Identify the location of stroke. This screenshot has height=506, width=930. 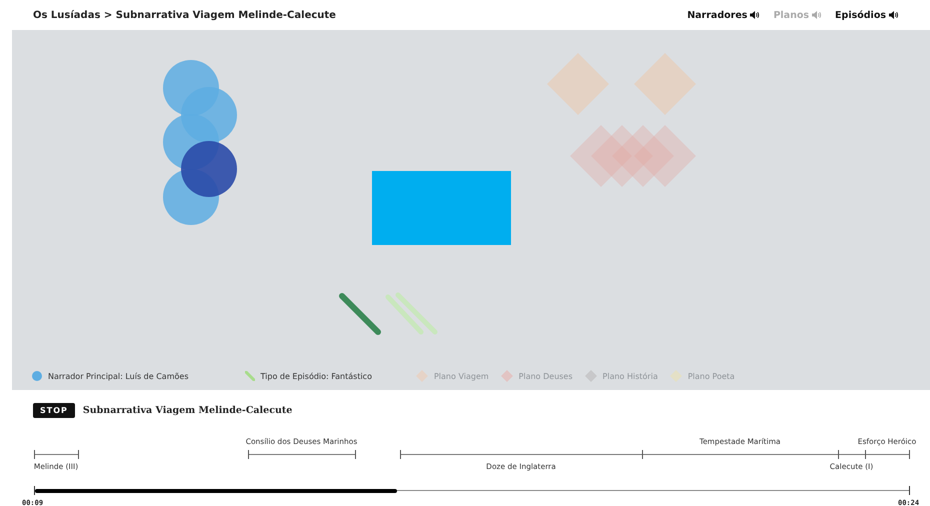
(360, 314).